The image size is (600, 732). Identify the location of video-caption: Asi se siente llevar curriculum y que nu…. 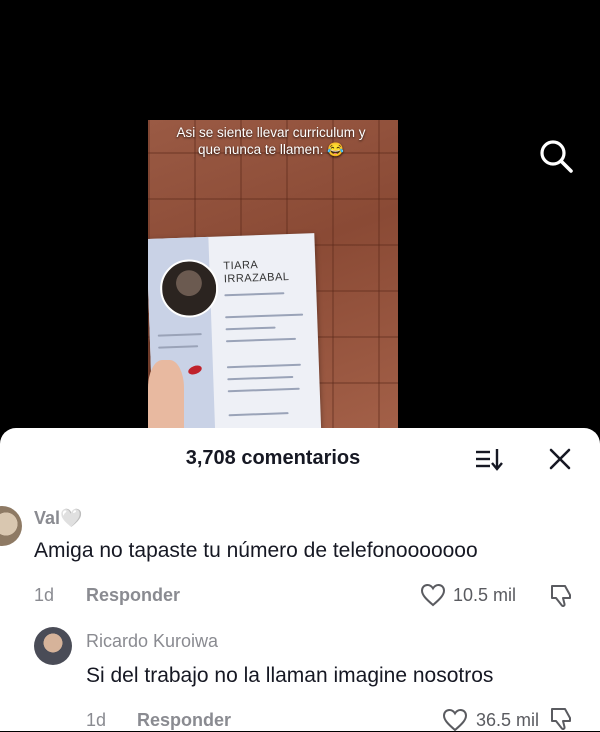
(271, 141).